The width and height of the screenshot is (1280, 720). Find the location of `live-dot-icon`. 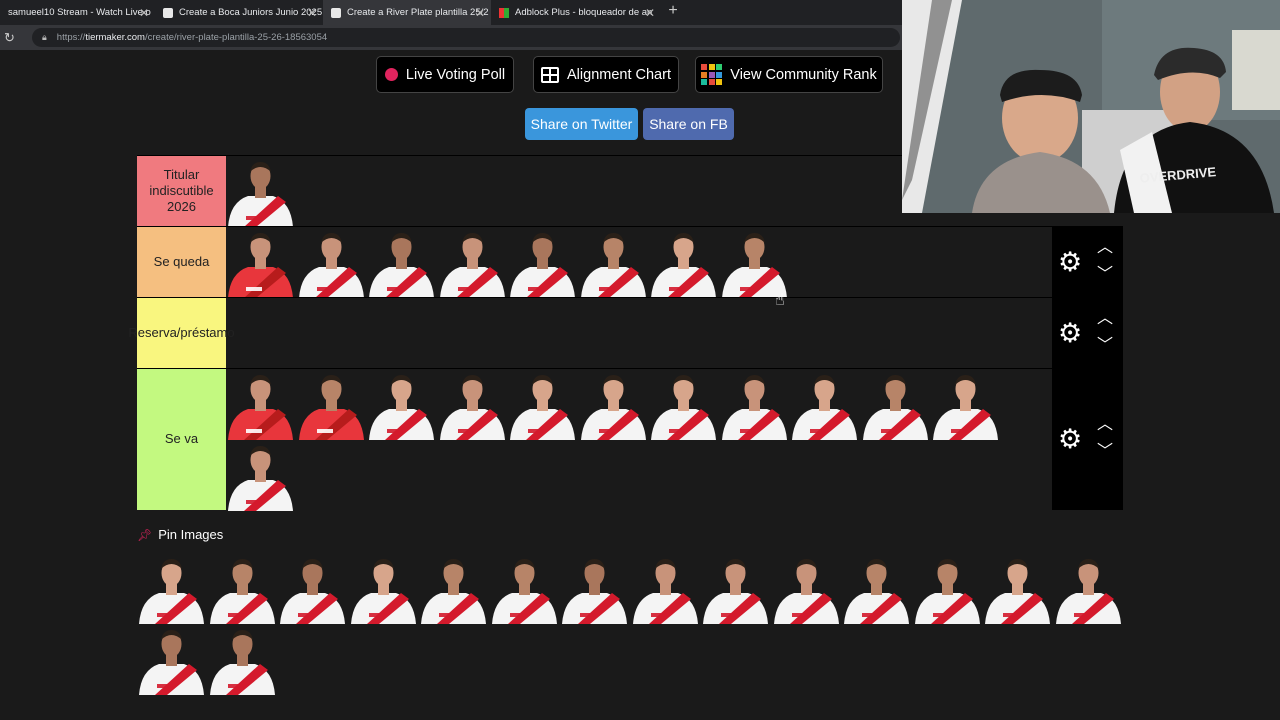

live-dot-icon is located at coordinates (391, 74).